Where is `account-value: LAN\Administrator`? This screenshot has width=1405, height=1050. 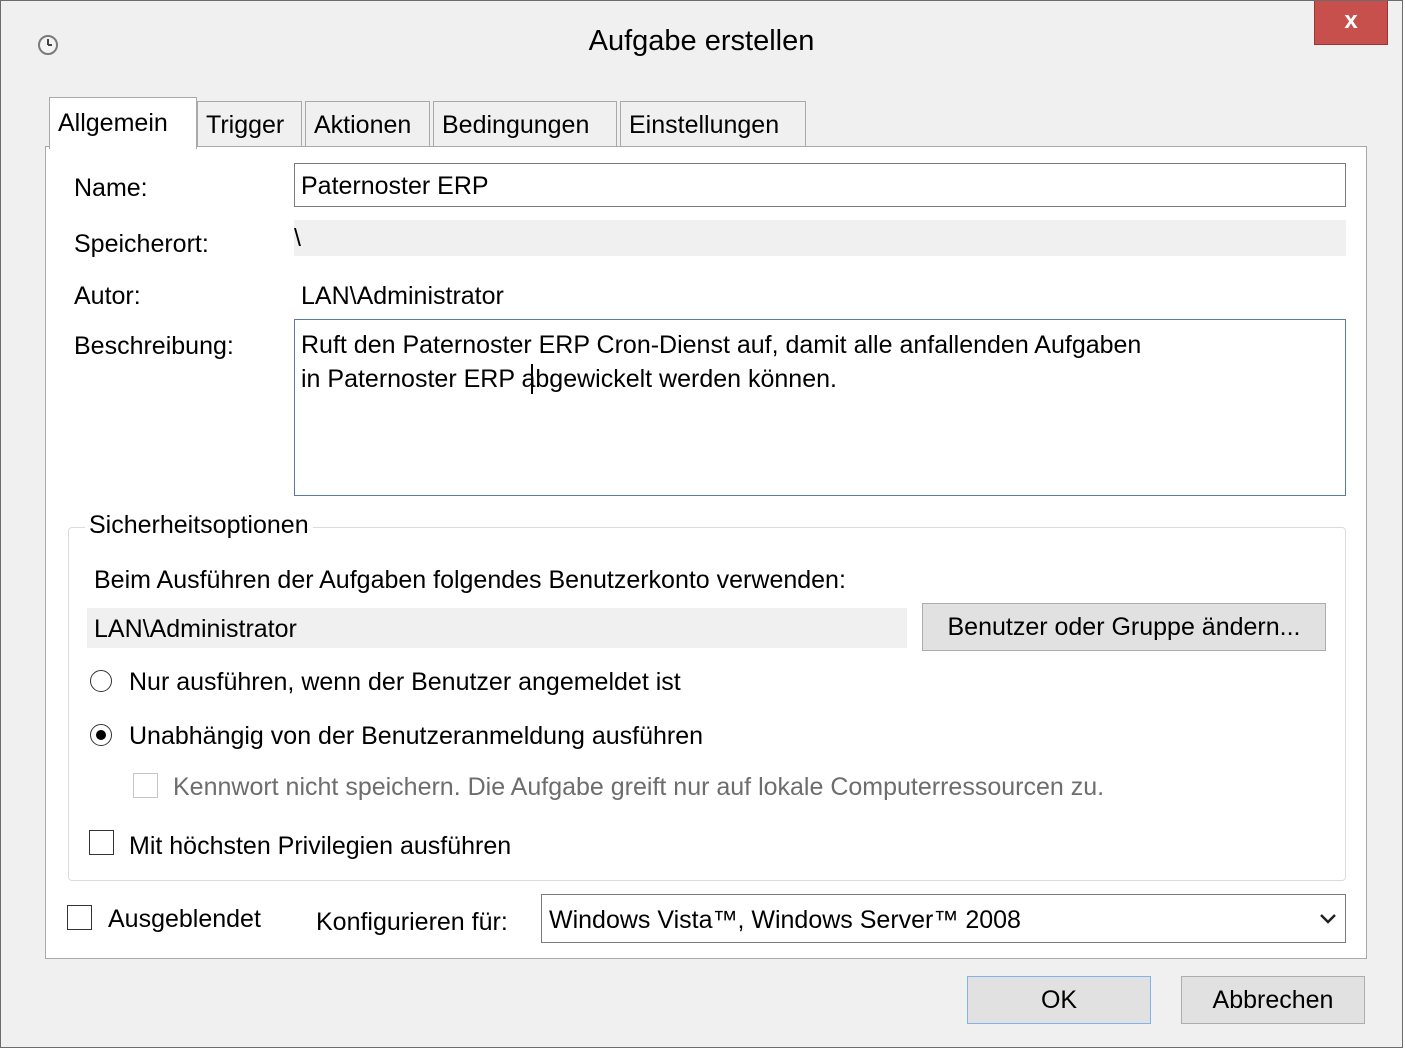 account-value: LAN\Administrator is located at coordinates (195, 629).